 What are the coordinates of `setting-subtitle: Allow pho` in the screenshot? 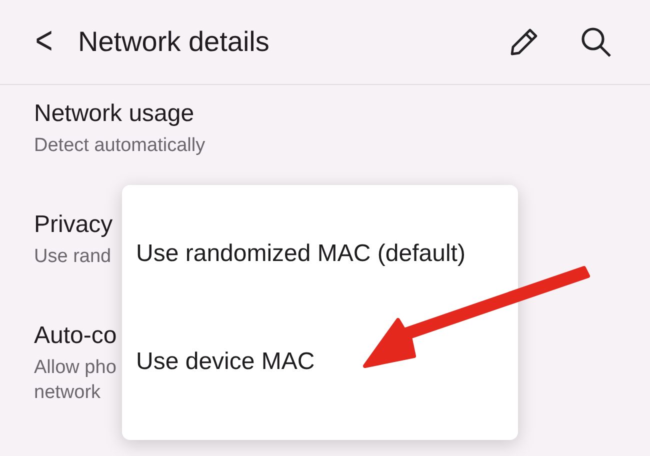 It's located at (75, 368).